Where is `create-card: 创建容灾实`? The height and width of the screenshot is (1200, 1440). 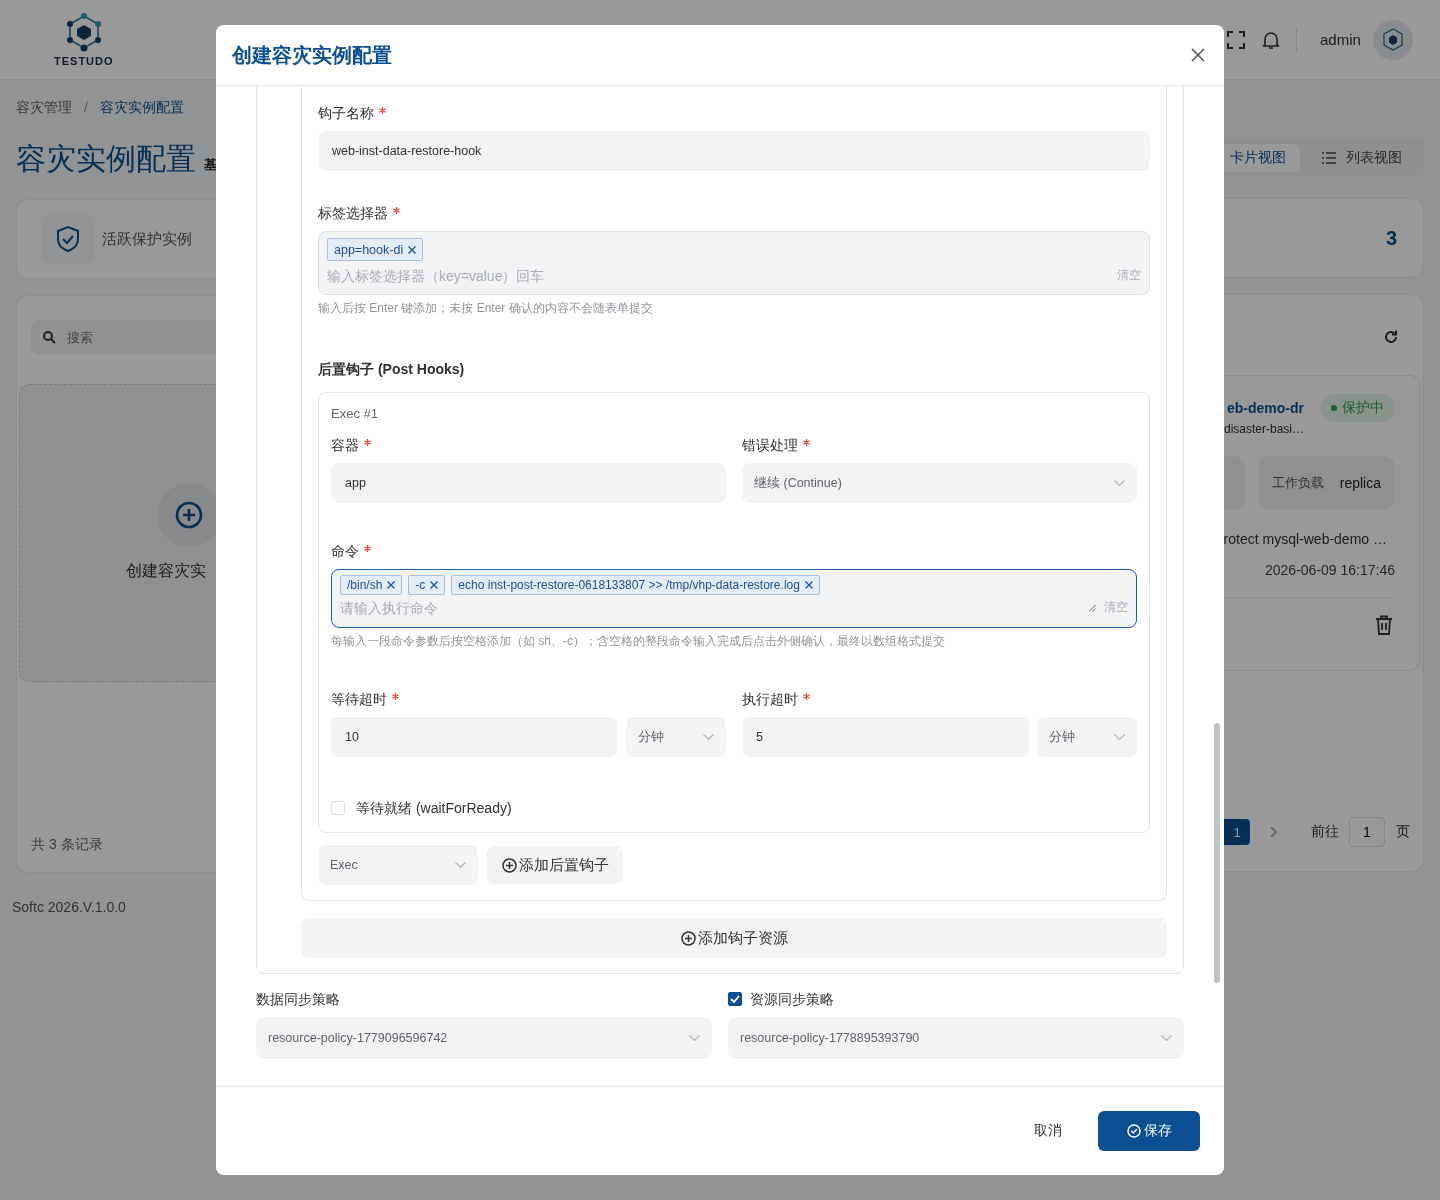 create-card: 创建容灾实 is located at coordinates (117, 533).